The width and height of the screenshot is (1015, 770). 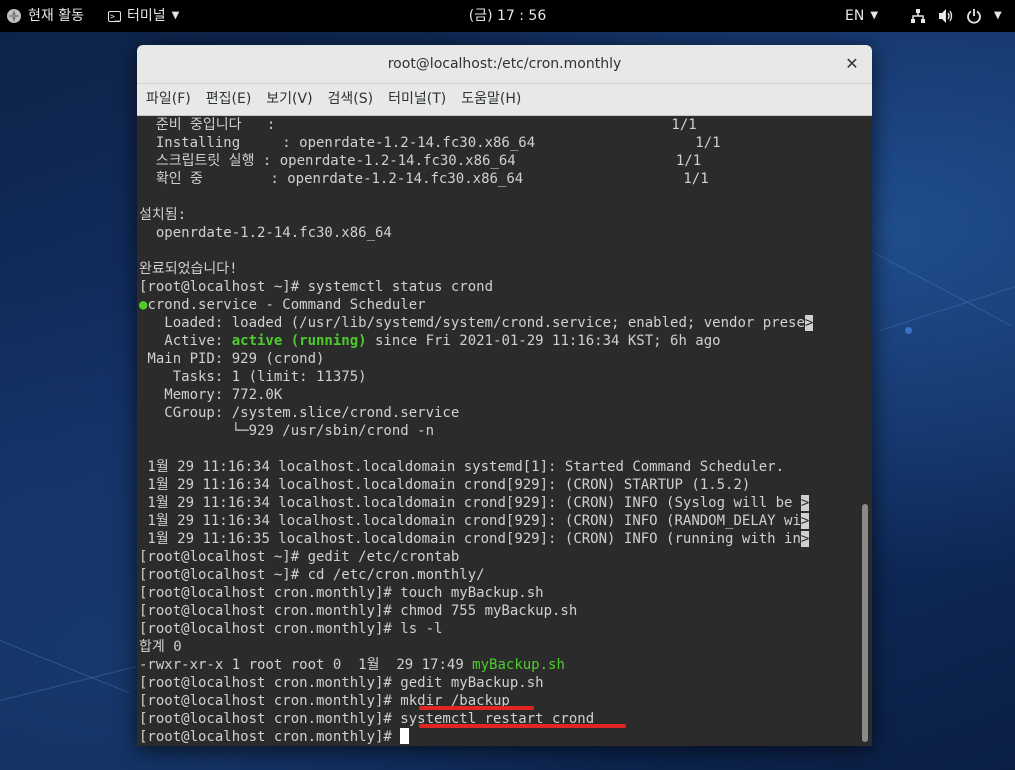 What do you see at coordinates (974, 16) in the screenshot?
I see `power-icon` at bounding box center [974, 16].